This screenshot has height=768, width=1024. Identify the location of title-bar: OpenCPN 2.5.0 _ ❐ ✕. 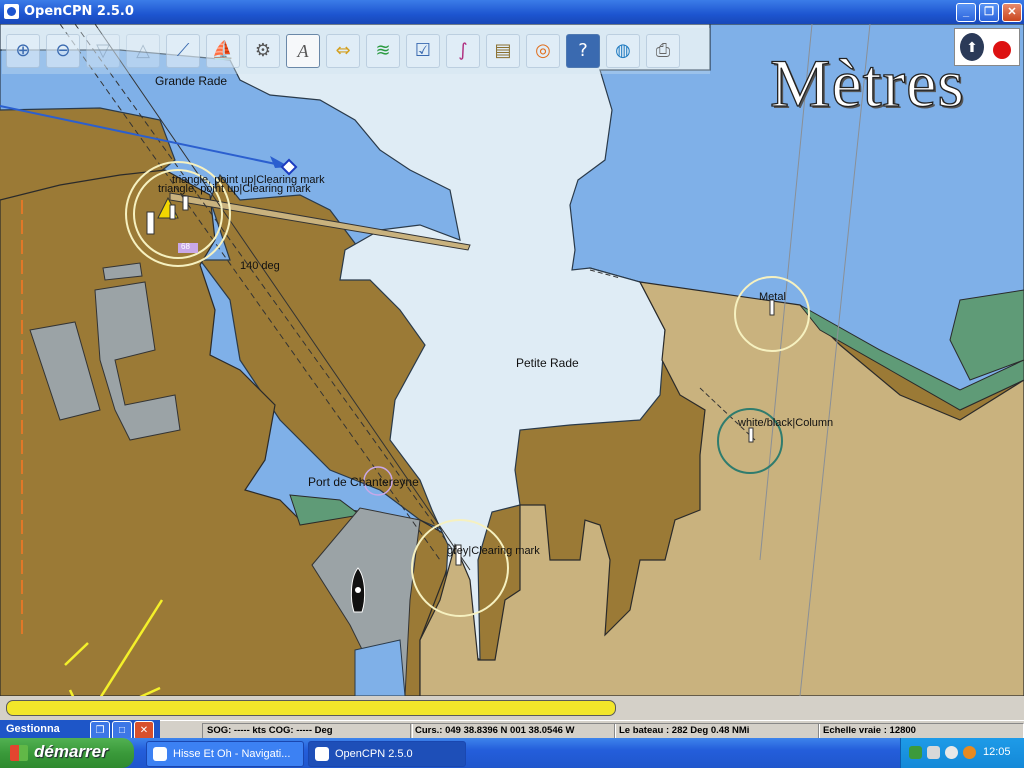
(512, 12).